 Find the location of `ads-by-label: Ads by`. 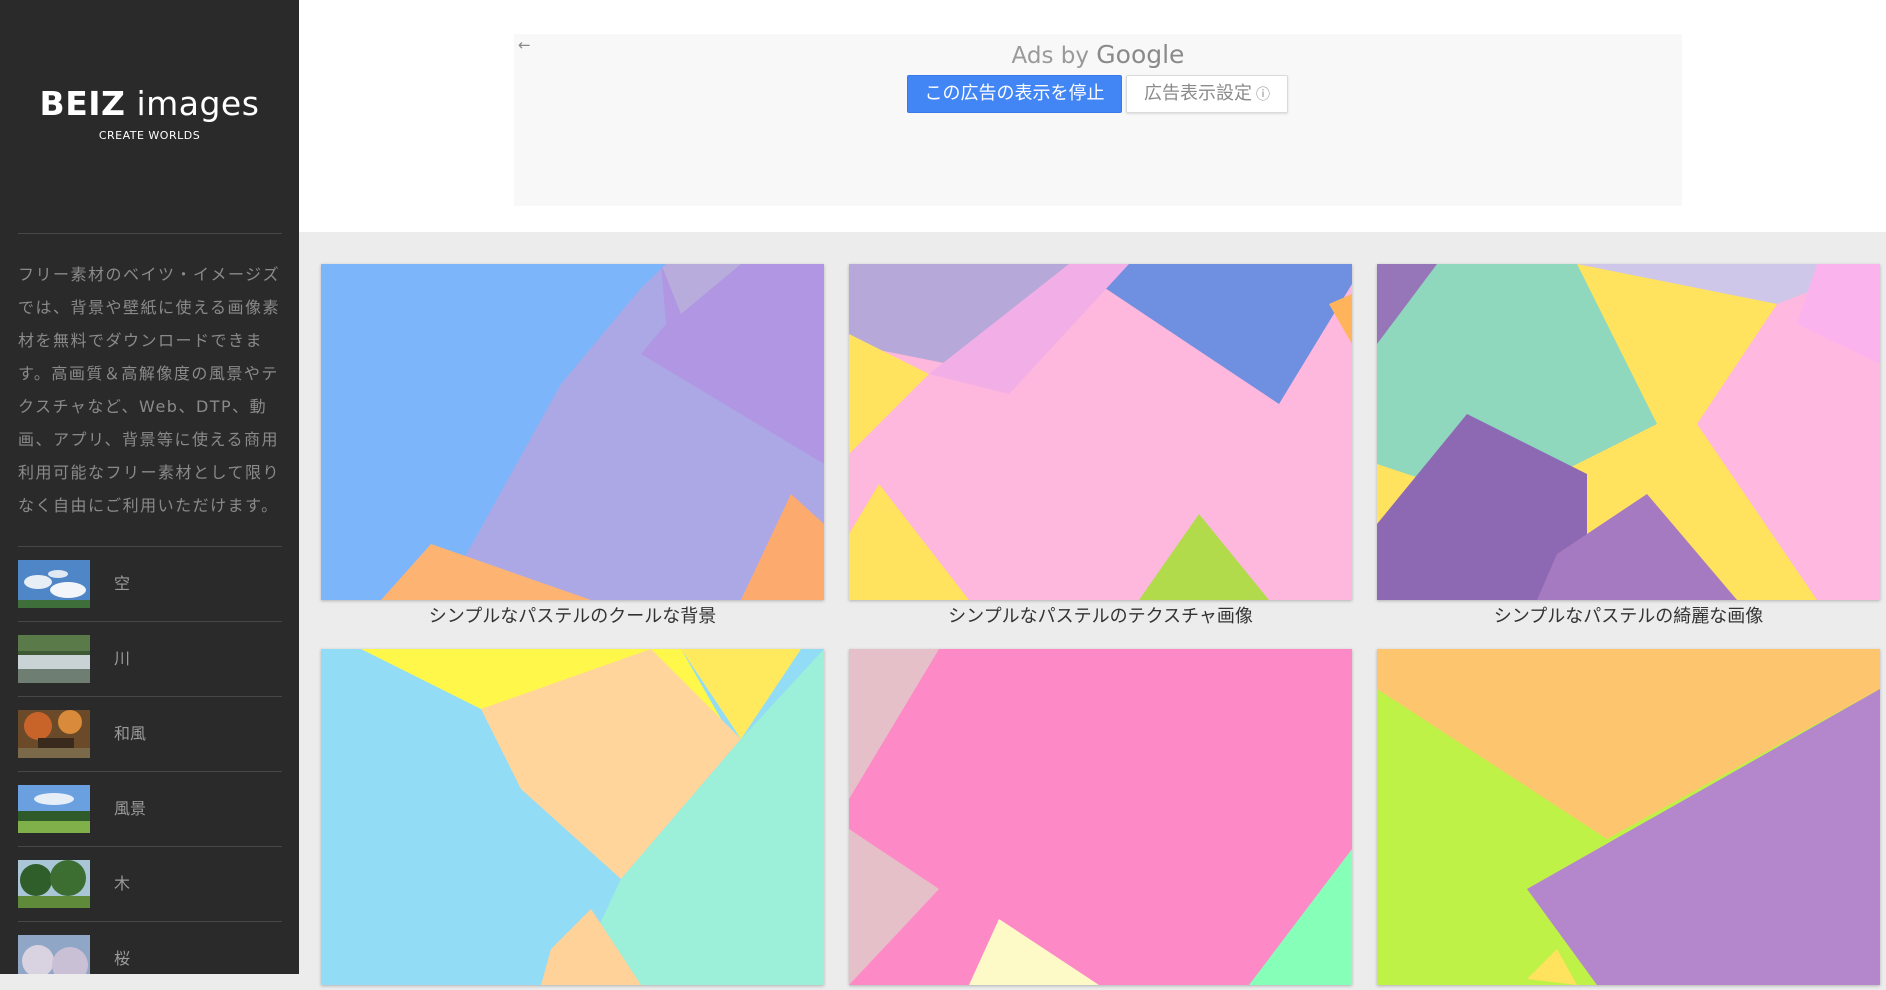

ads-by-label: Ads by is located at coordinates (1050, 56).